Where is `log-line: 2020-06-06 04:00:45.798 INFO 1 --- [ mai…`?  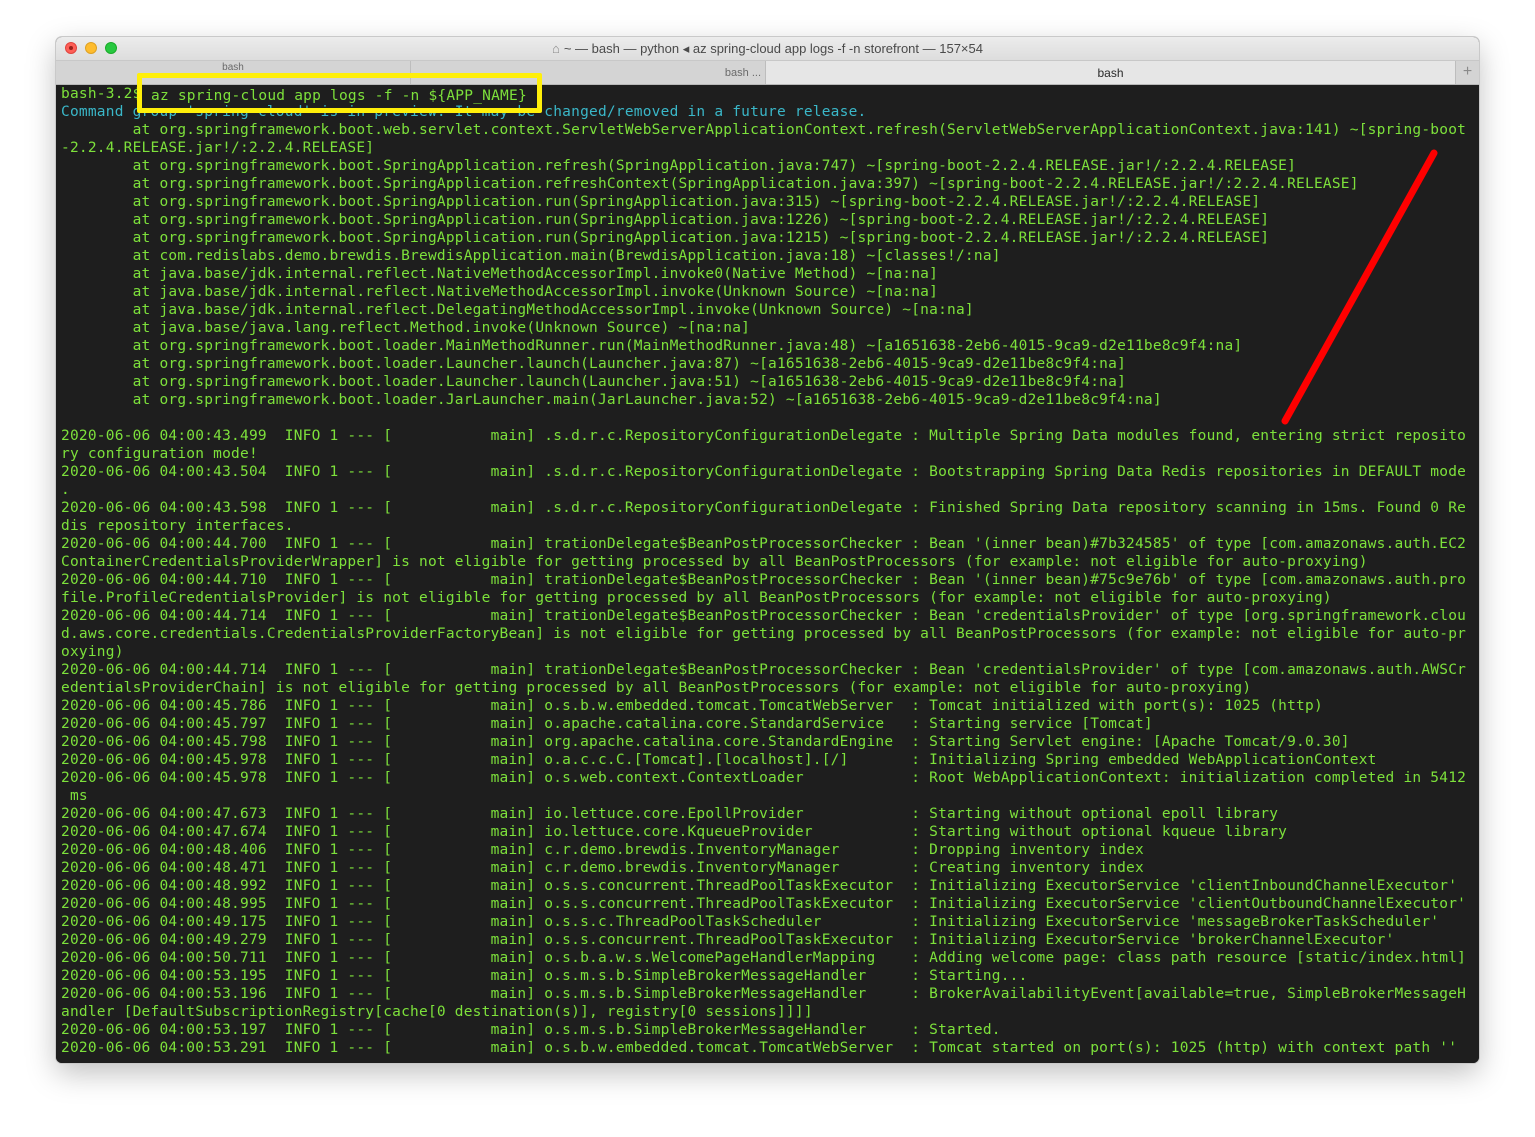 log-line: 2020-06-06 04:00:45.798 INFO 1 --- [ mai… is located at coordinates (705, 742).